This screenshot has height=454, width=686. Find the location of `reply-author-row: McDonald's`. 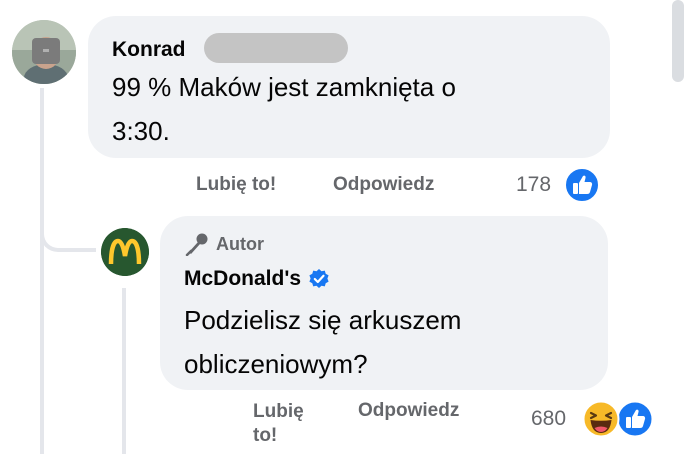

reply-author-row: McDonald's is located at coordinates (257, 279).